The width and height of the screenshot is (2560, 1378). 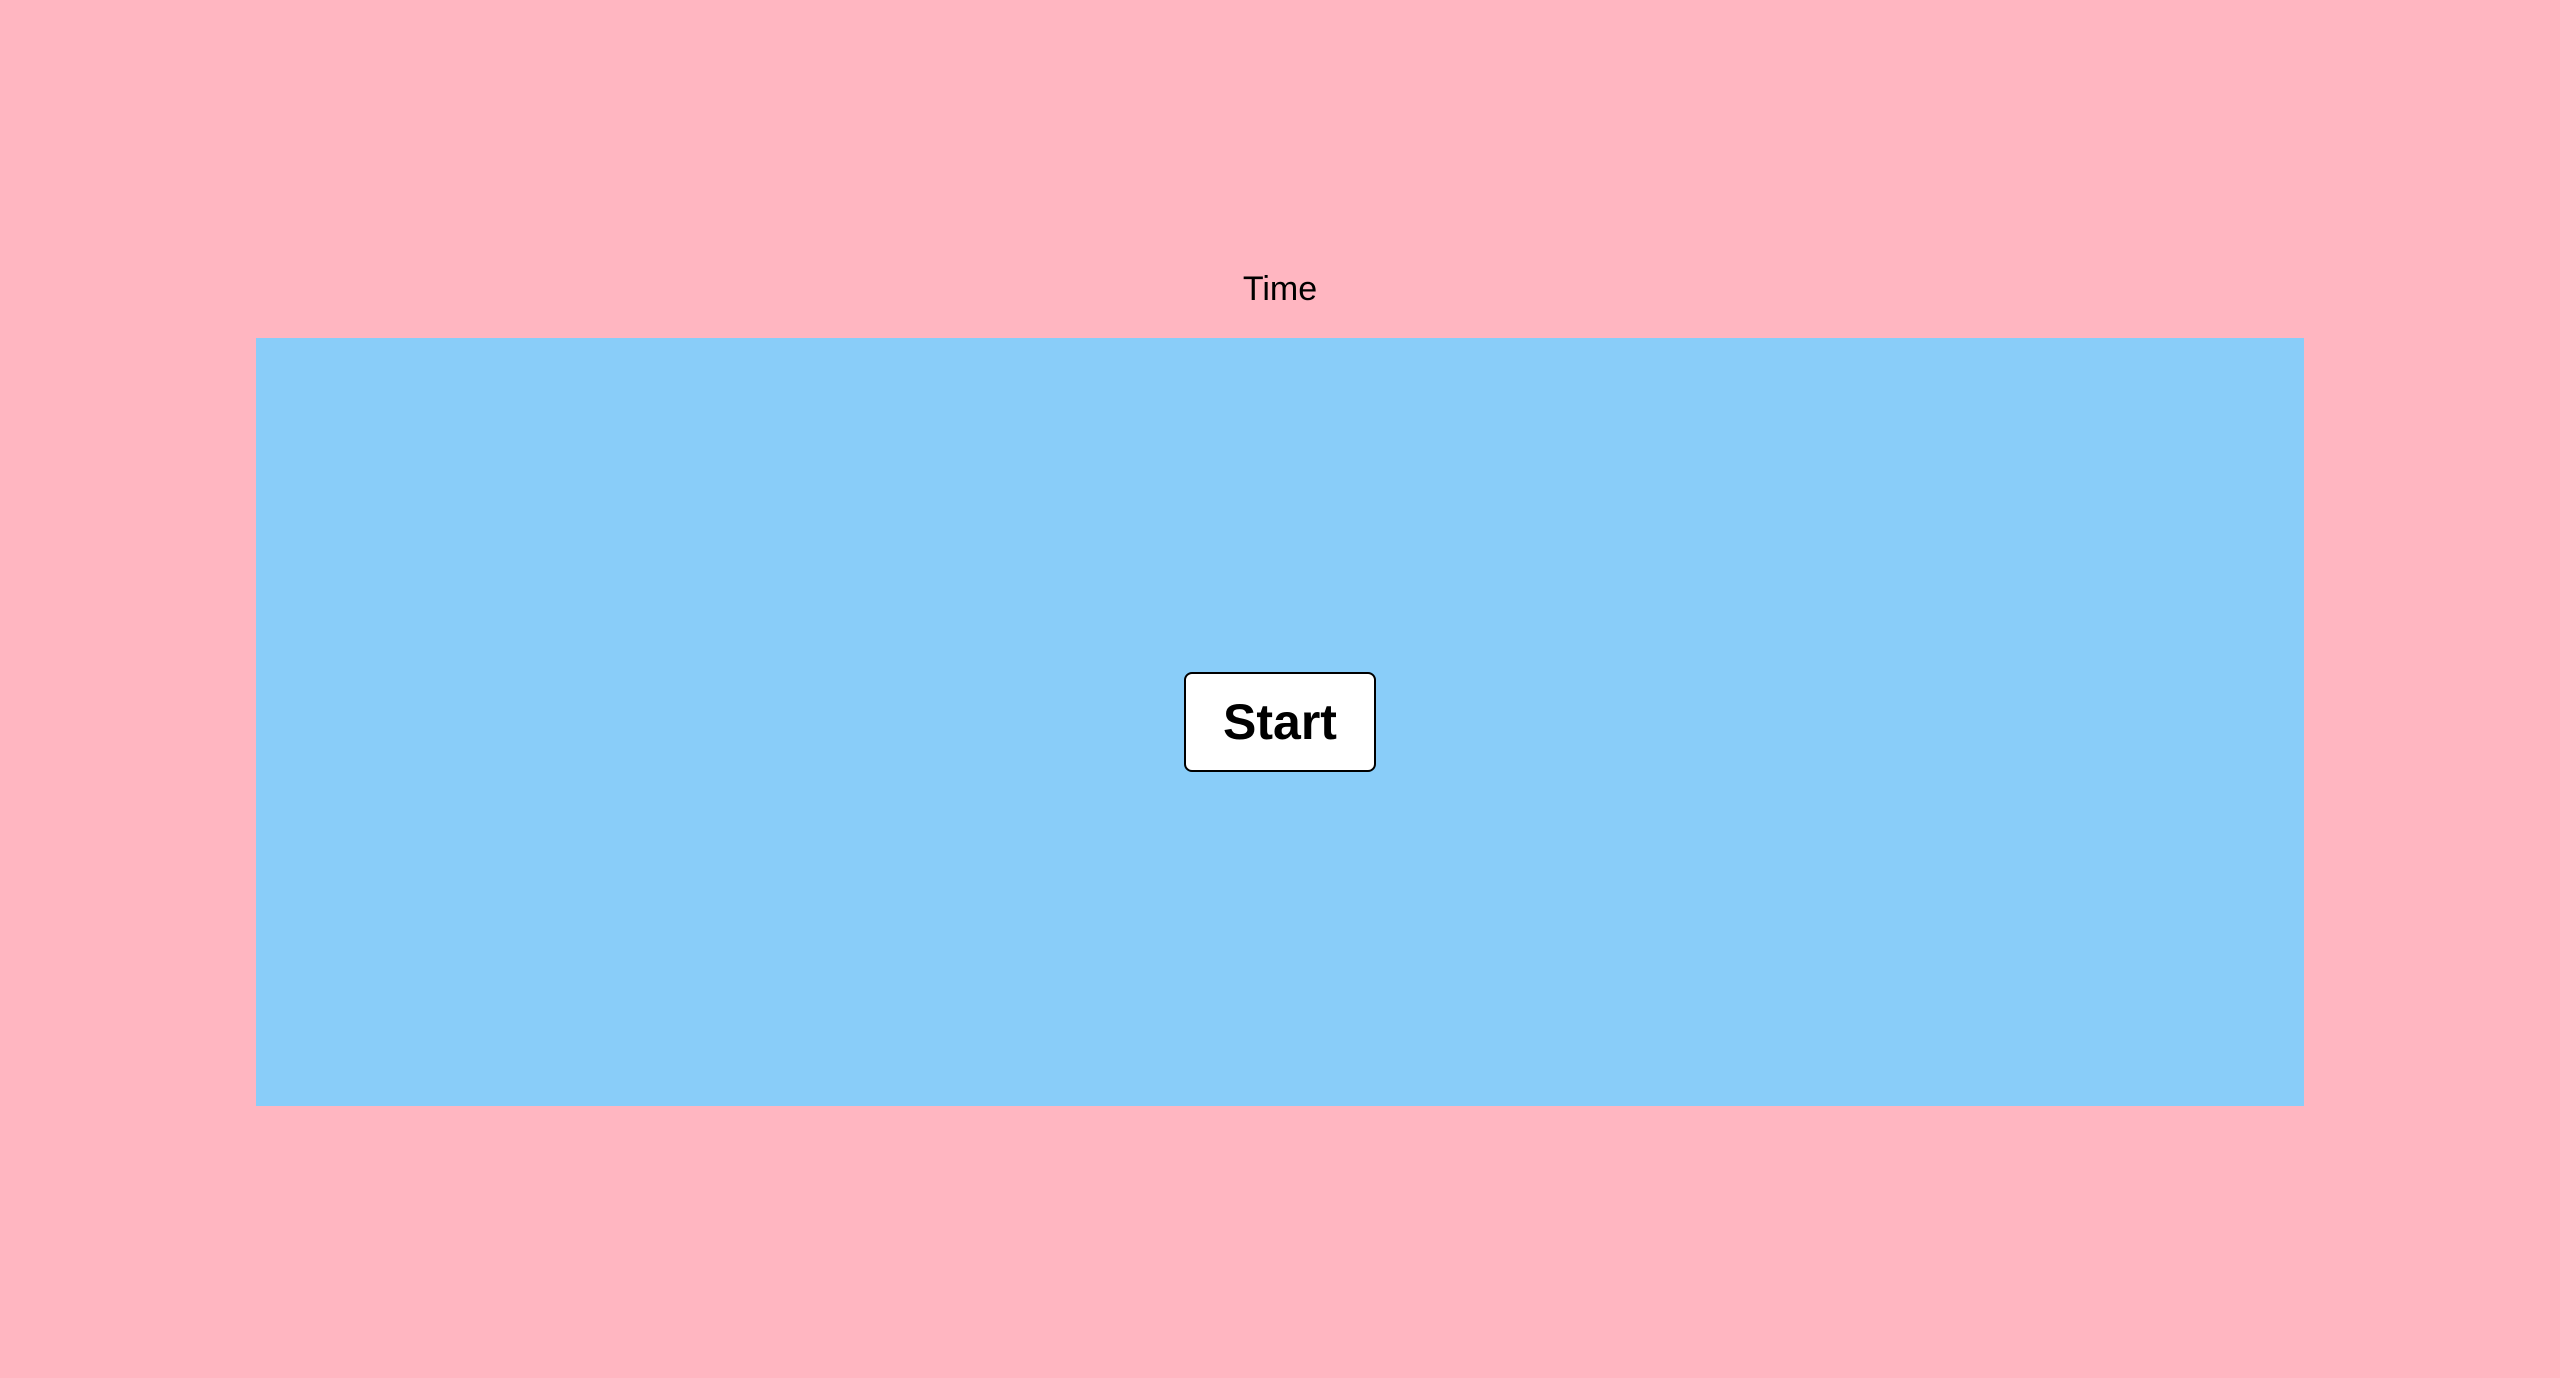 I want to click on timer-label: Time, so click(x=1280, y=289).